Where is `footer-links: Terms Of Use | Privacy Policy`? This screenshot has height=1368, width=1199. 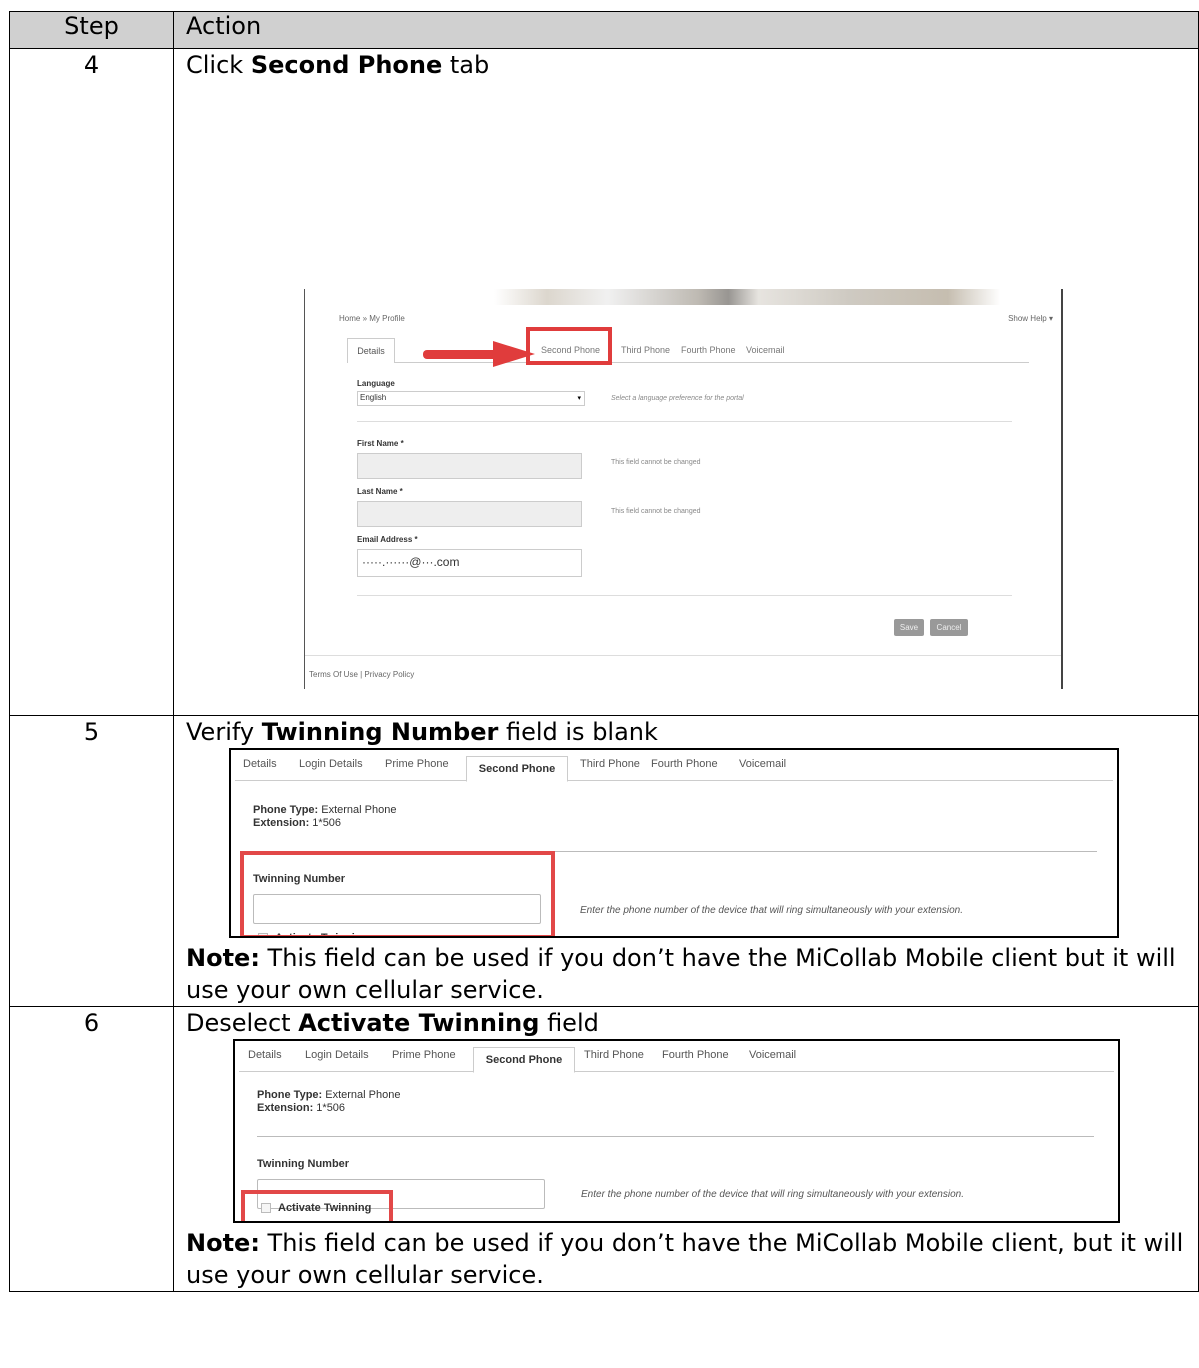 footer-links: Terms Of Use | Privacy Policy is located at coordinates (361, 674).